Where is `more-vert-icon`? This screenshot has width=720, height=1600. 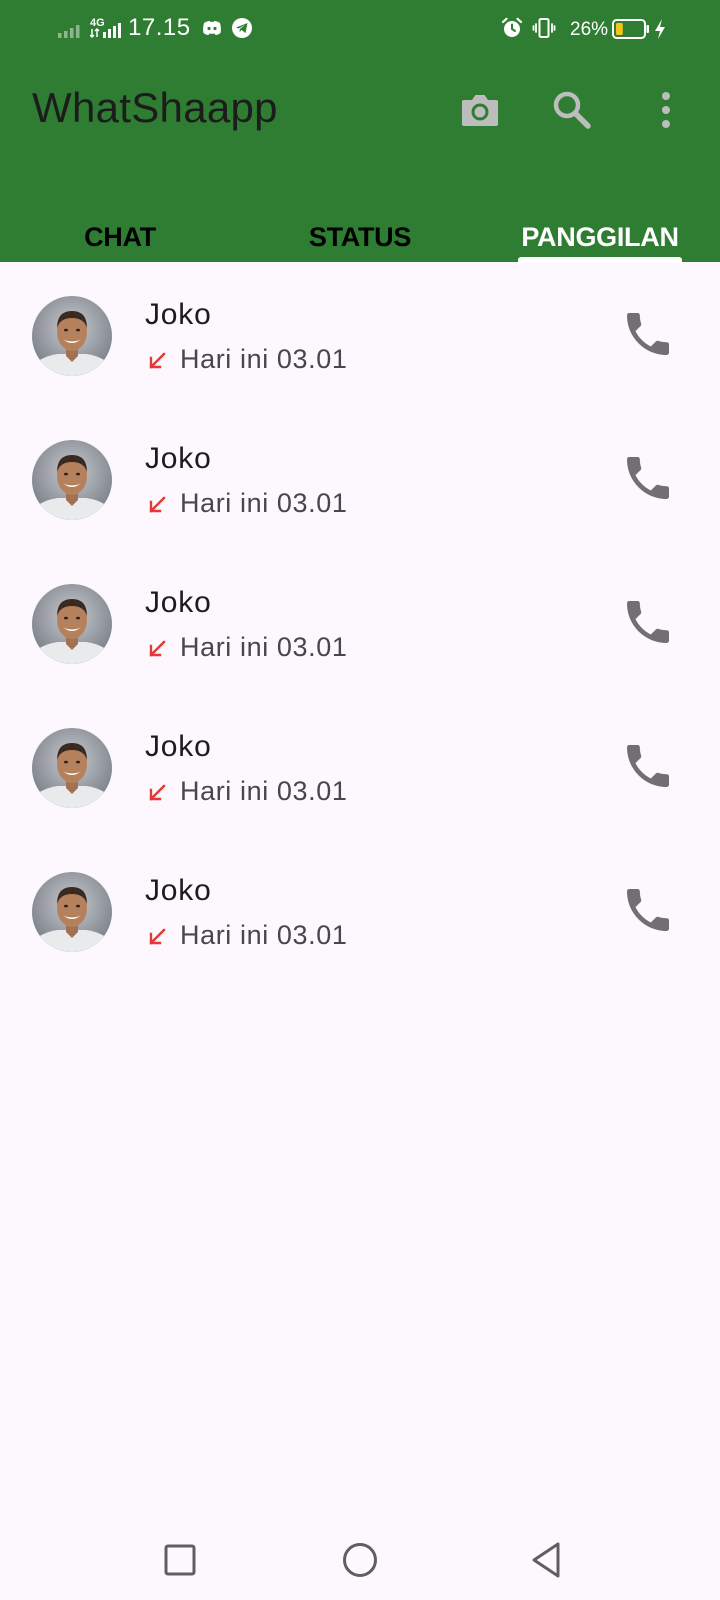 more-vert-icon is located at coordinates (666, 110).